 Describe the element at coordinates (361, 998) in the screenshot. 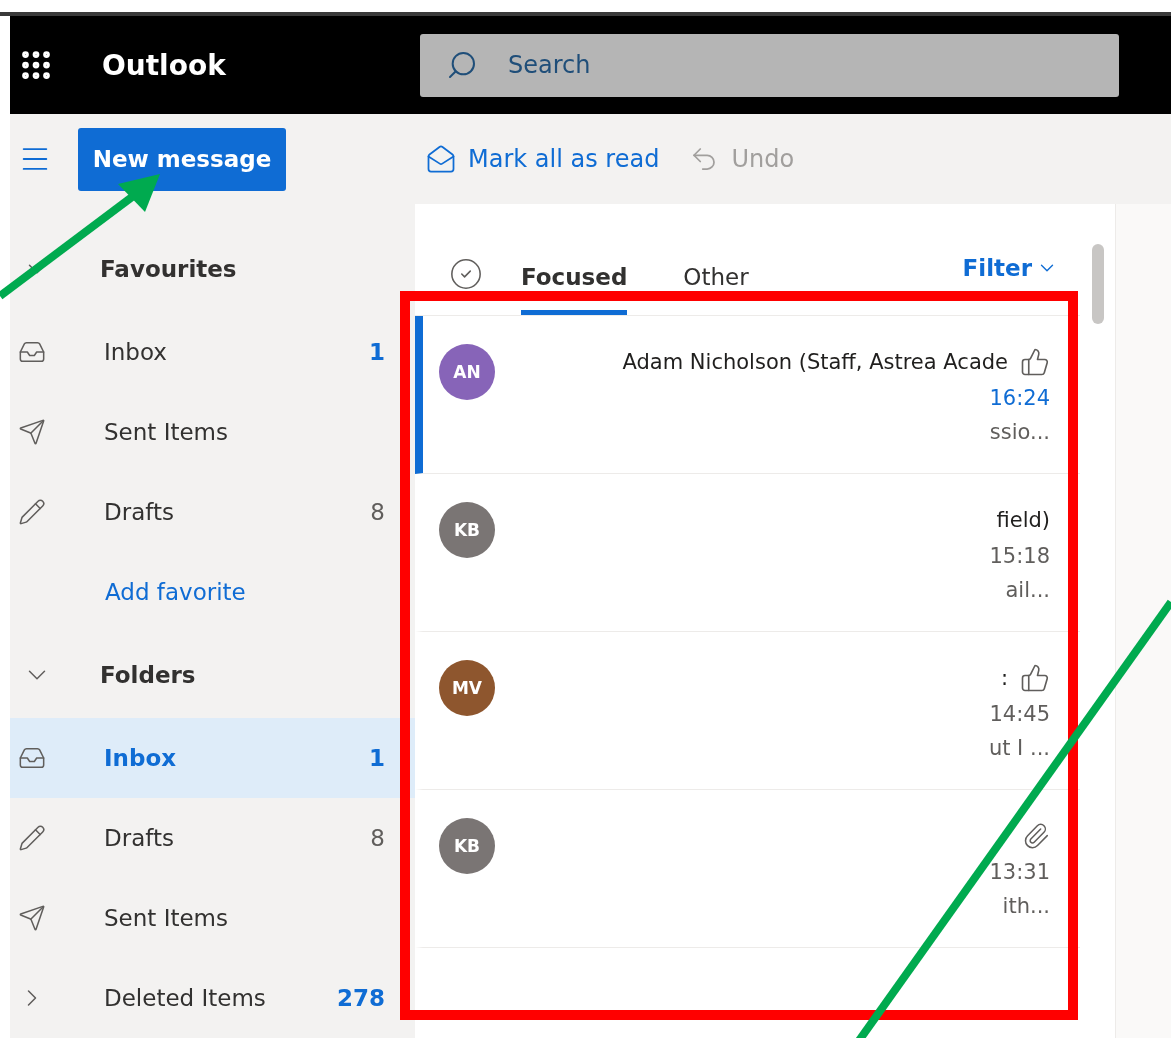

I see `unread-count: 278` at that location.